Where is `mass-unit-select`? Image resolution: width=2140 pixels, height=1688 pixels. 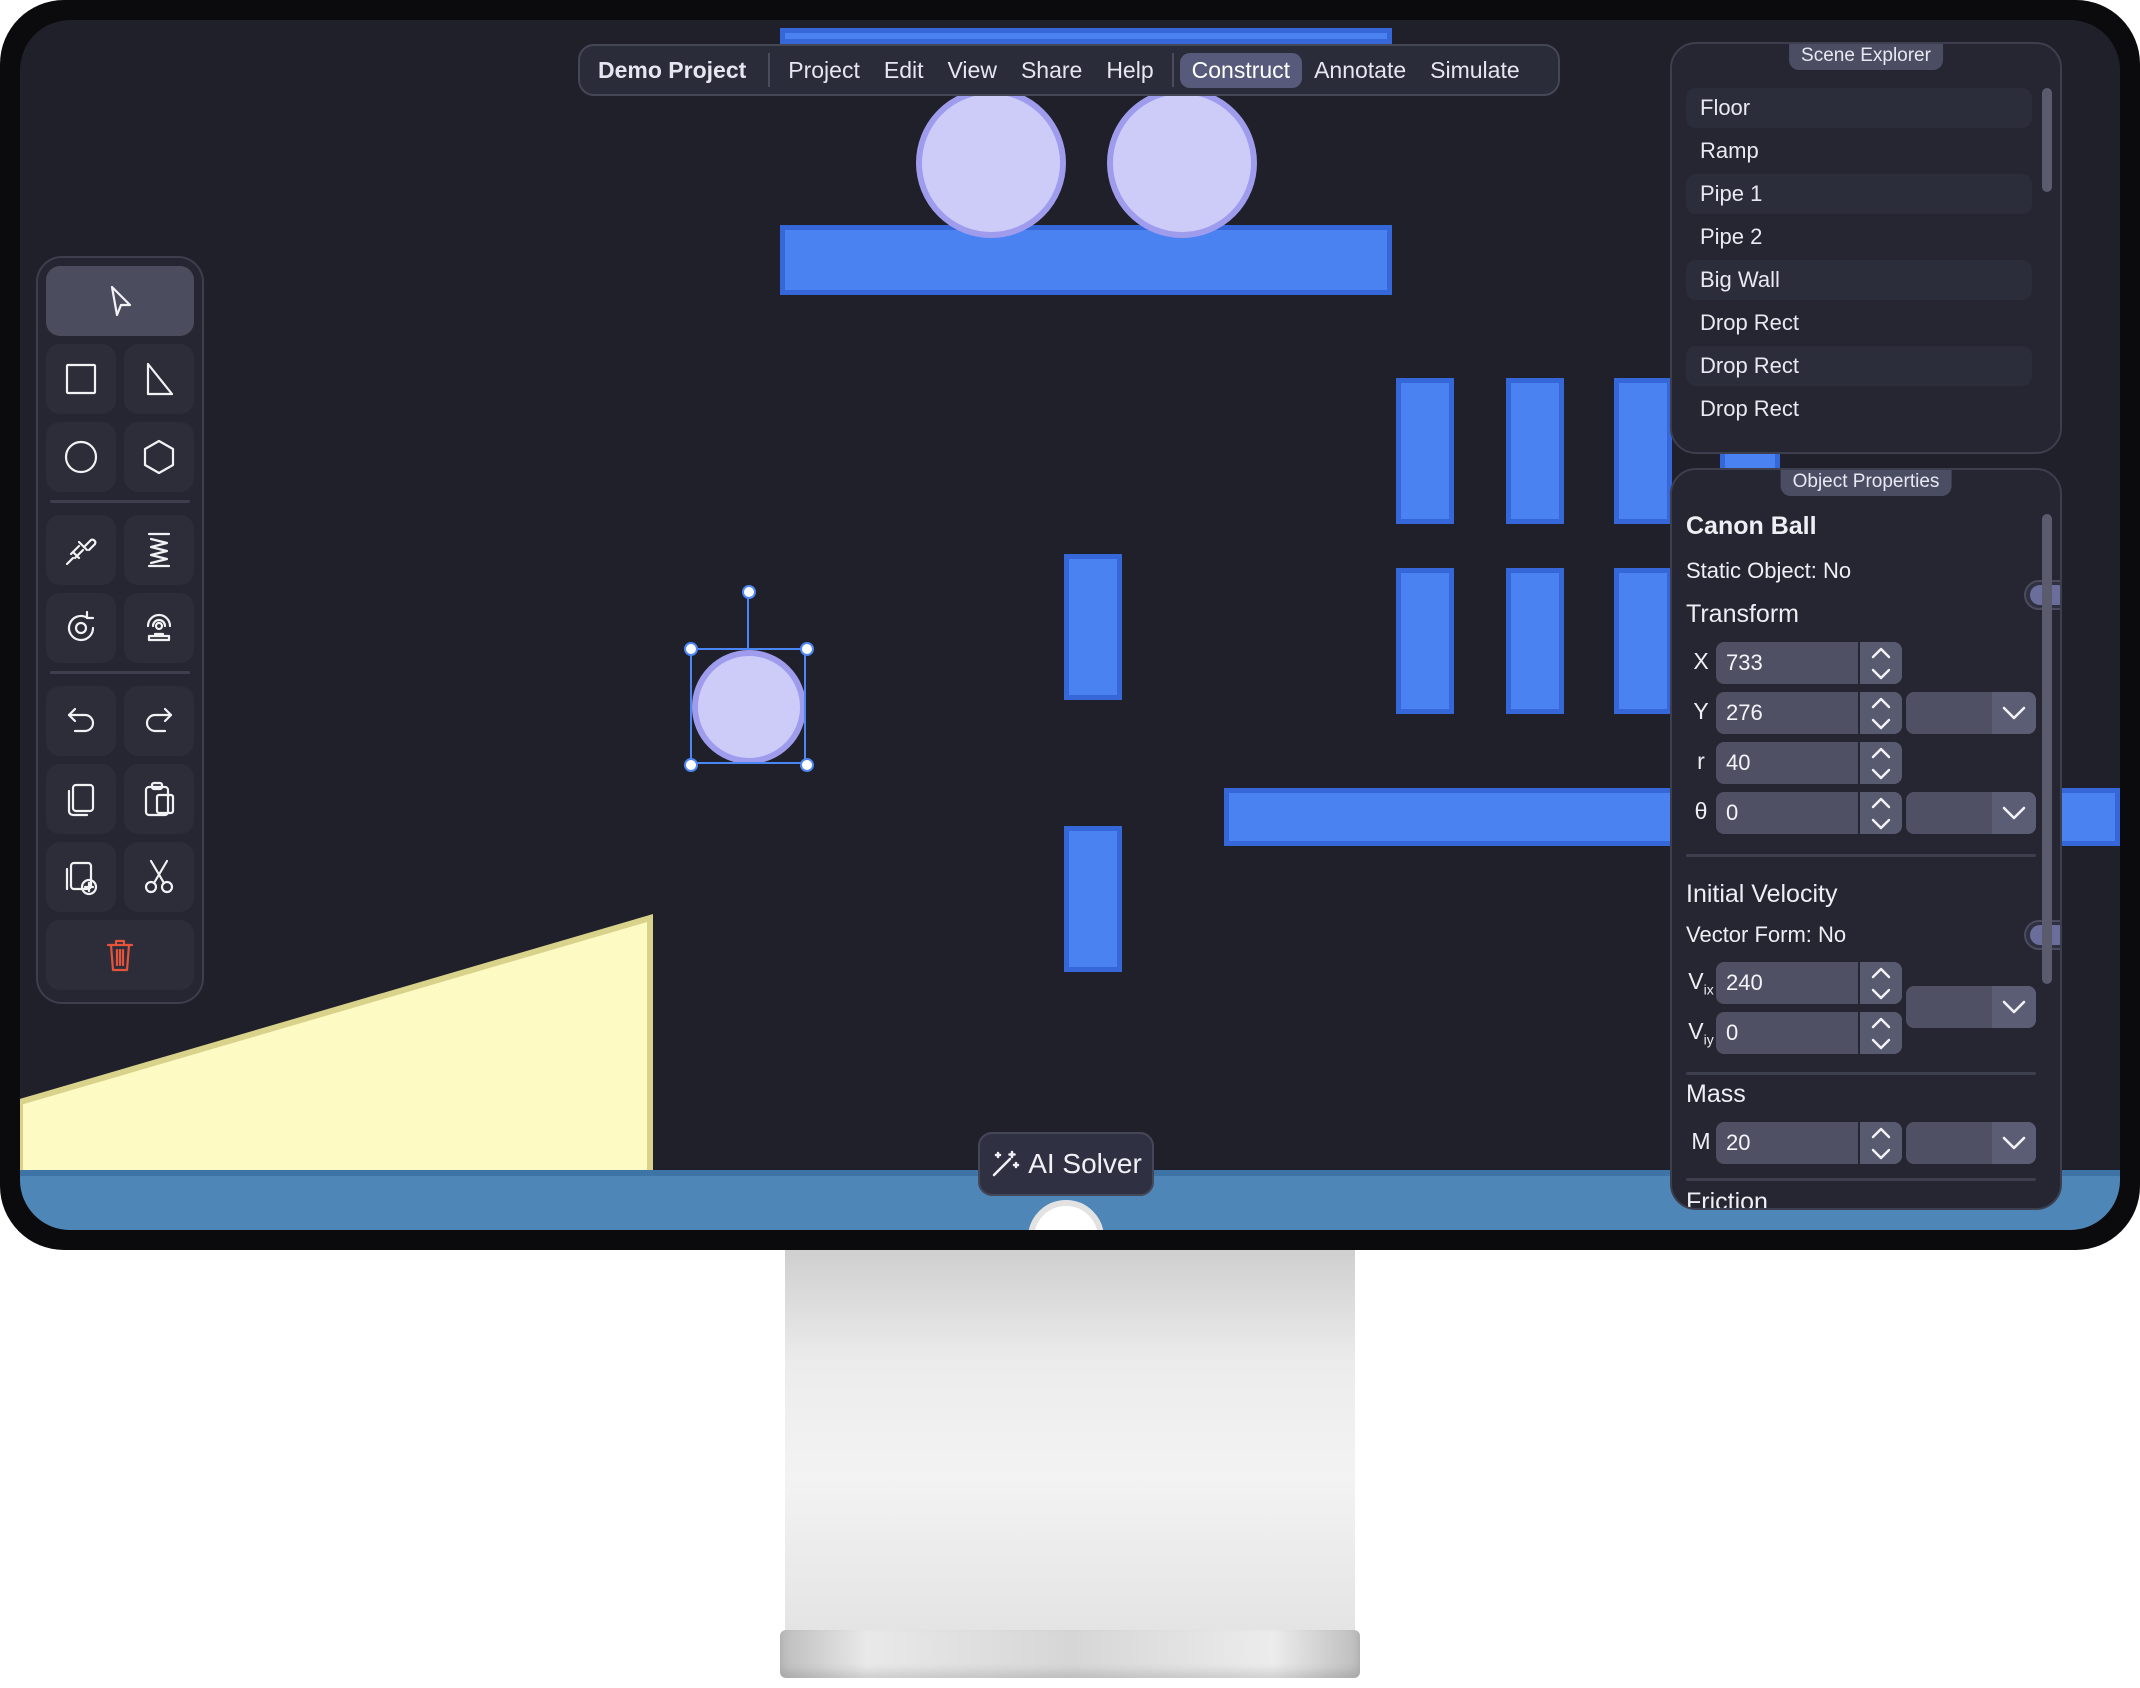
mass-unit-select is located at coordinates (1971, 1143).